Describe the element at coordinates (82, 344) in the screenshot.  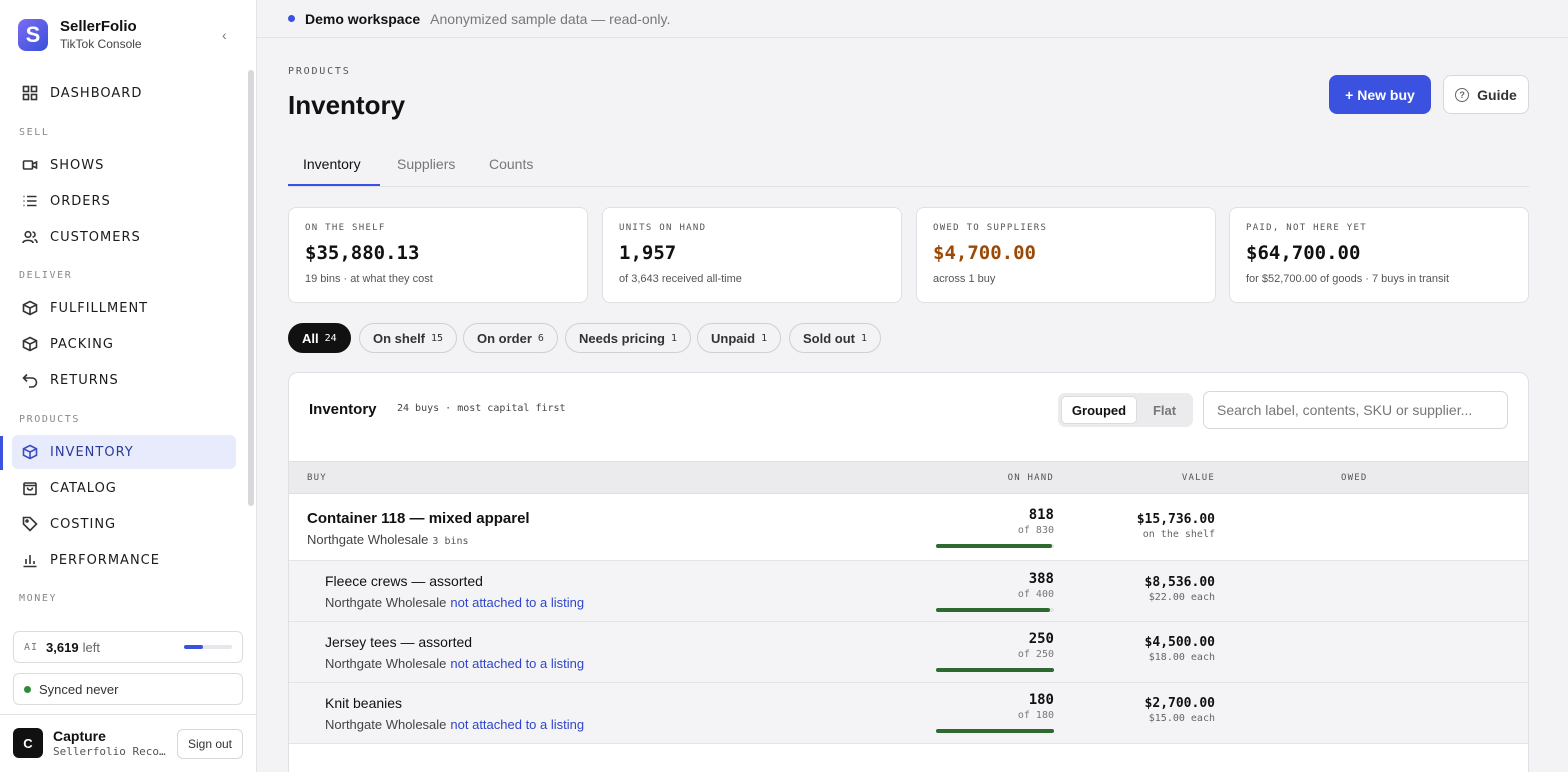
I see `sidebar-item-label: PACKING` at that location.